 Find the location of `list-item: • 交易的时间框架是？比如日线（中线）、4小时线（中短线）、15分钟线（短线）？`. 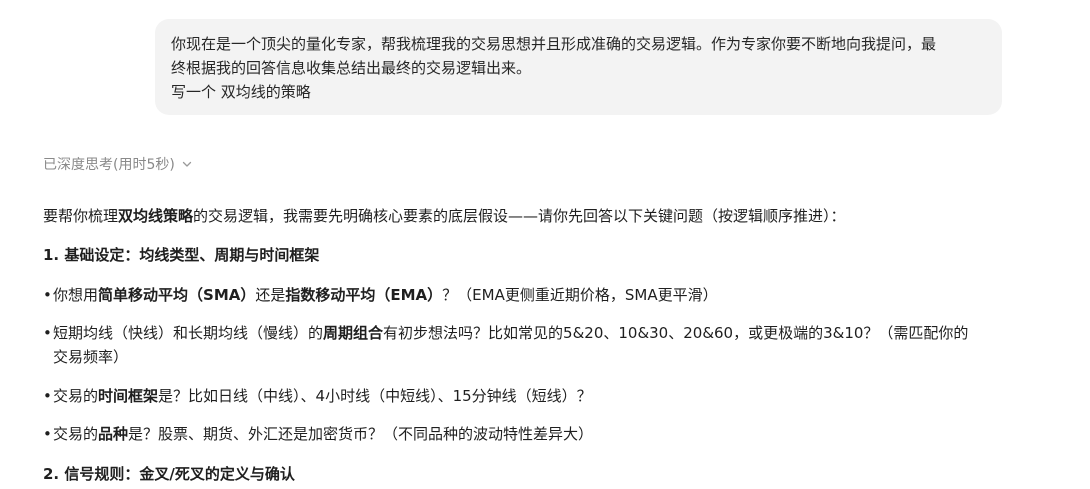

list-item: • 交易的时间框架是？比如日线（中线）、4小时线（中短线）、15分钟线（短线）？ is located at coordinates (543, 396).